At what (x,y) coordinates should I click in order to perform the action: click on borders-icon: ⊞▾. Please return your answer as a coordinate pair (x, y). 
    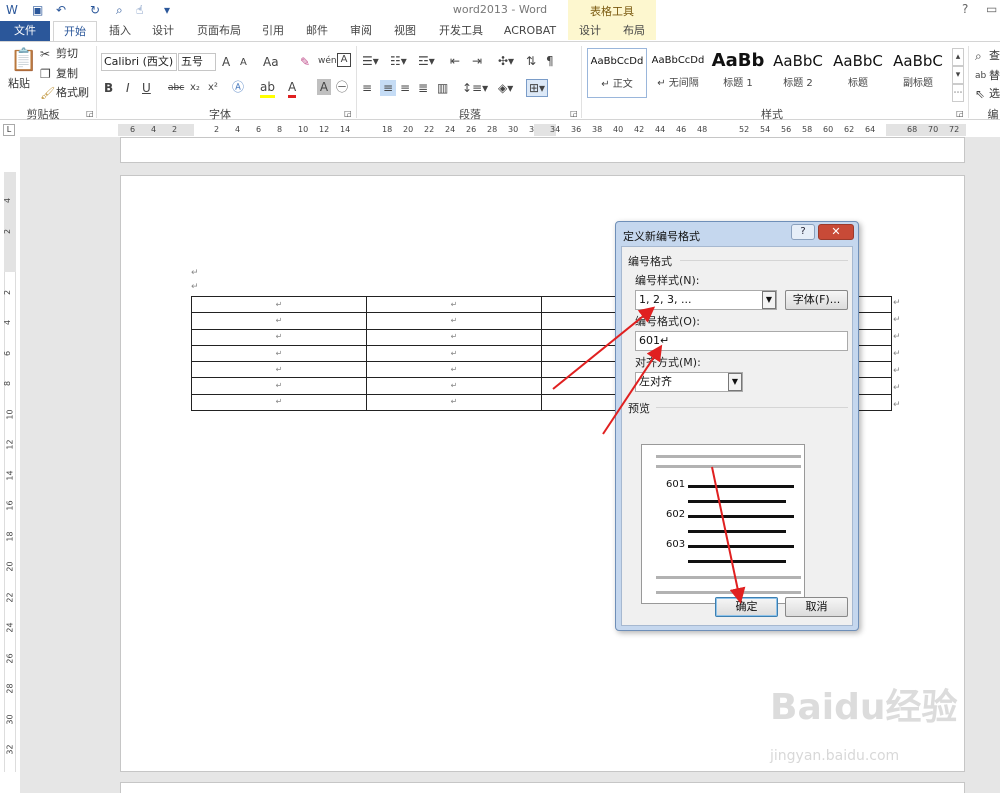
    Looking at the image, I should click on (537, 88).